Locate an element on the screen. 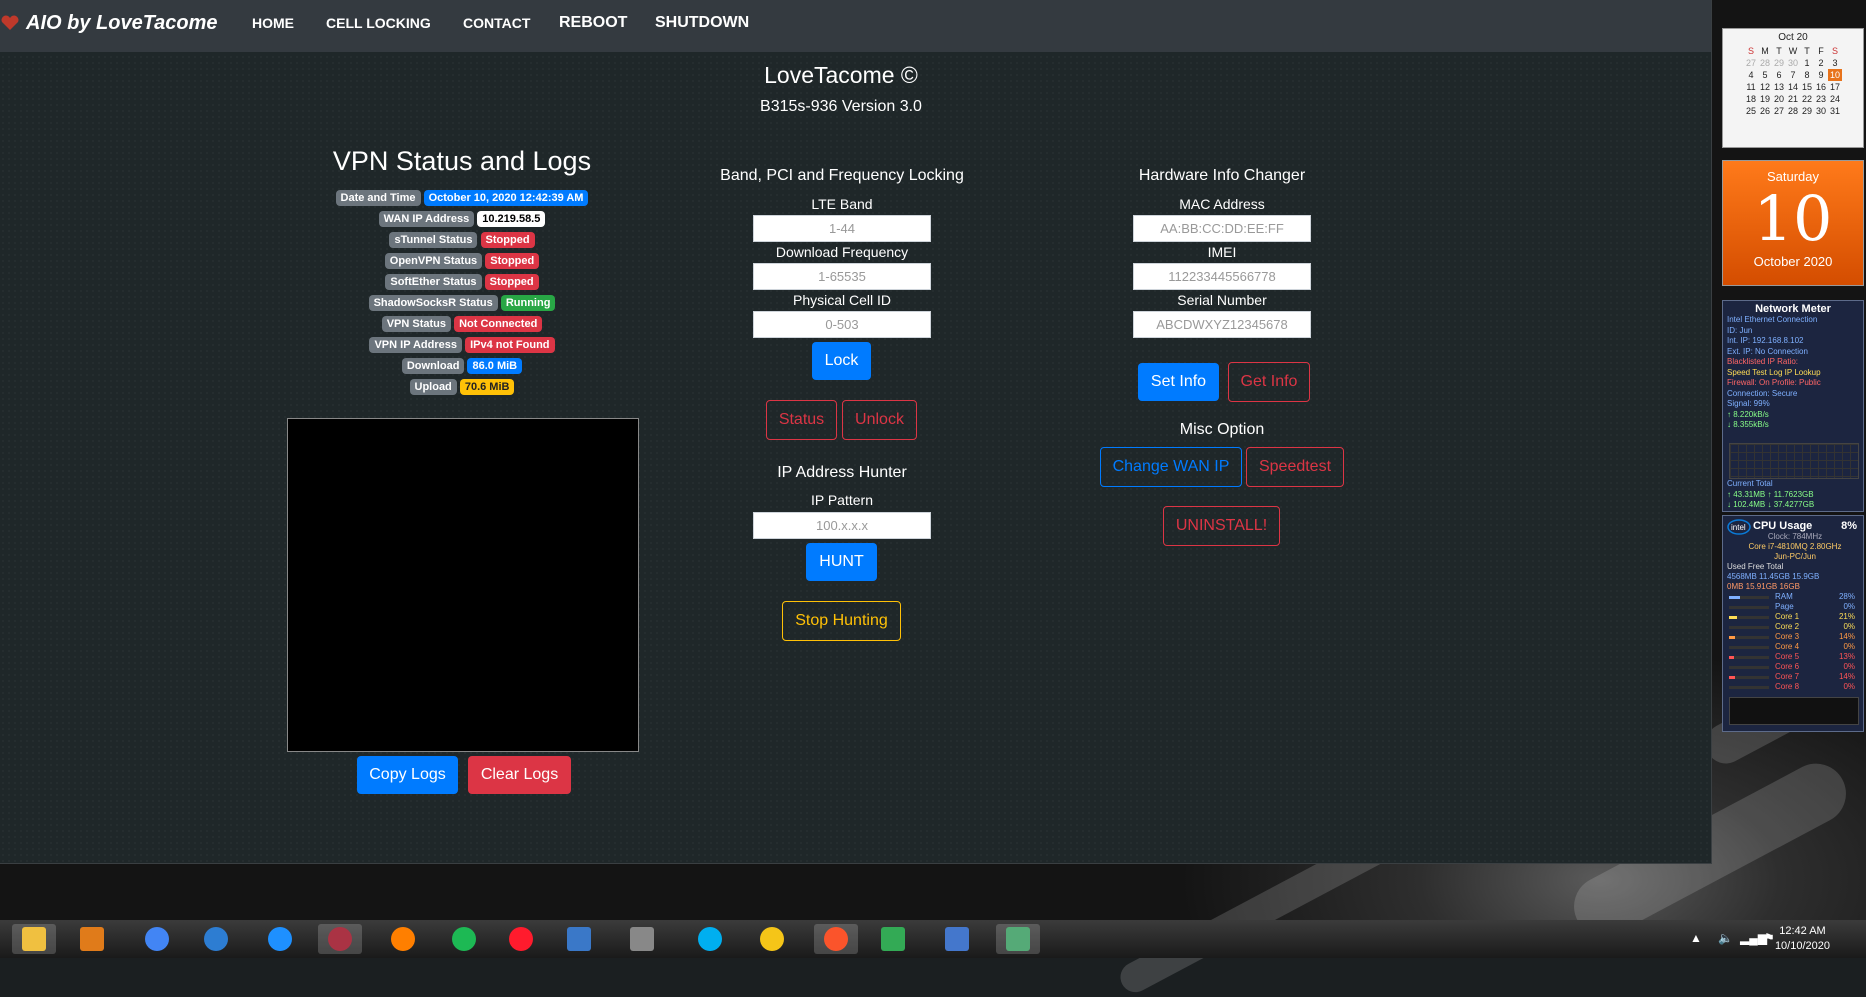  network-graph is located at coordinates (1794, 461).